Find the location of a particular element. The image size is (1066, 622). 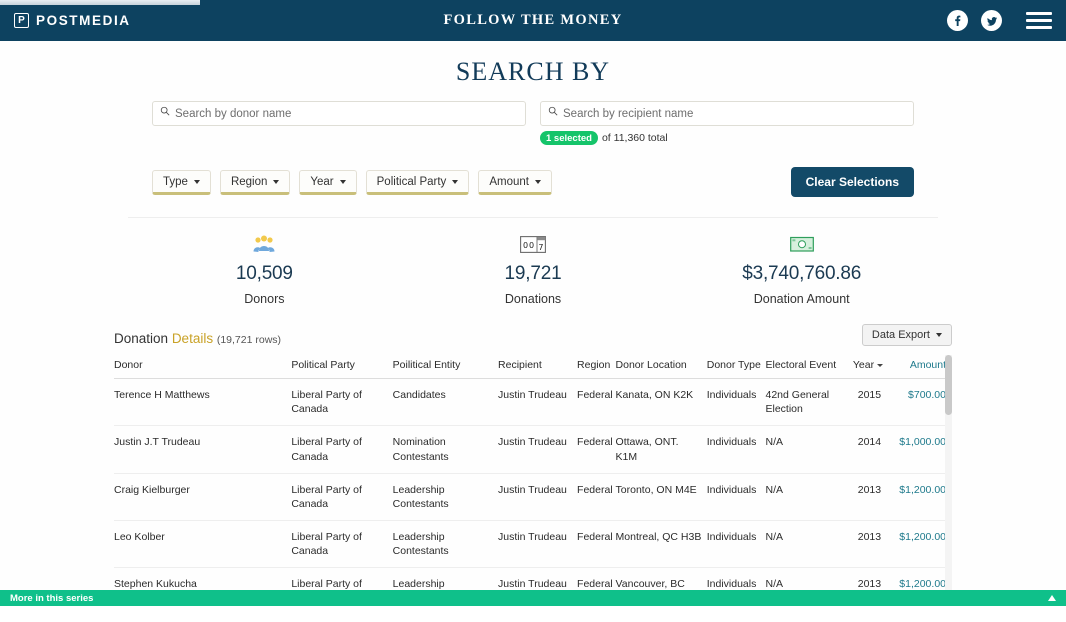

chevron-down-icon is located at coordinates (196, 181).